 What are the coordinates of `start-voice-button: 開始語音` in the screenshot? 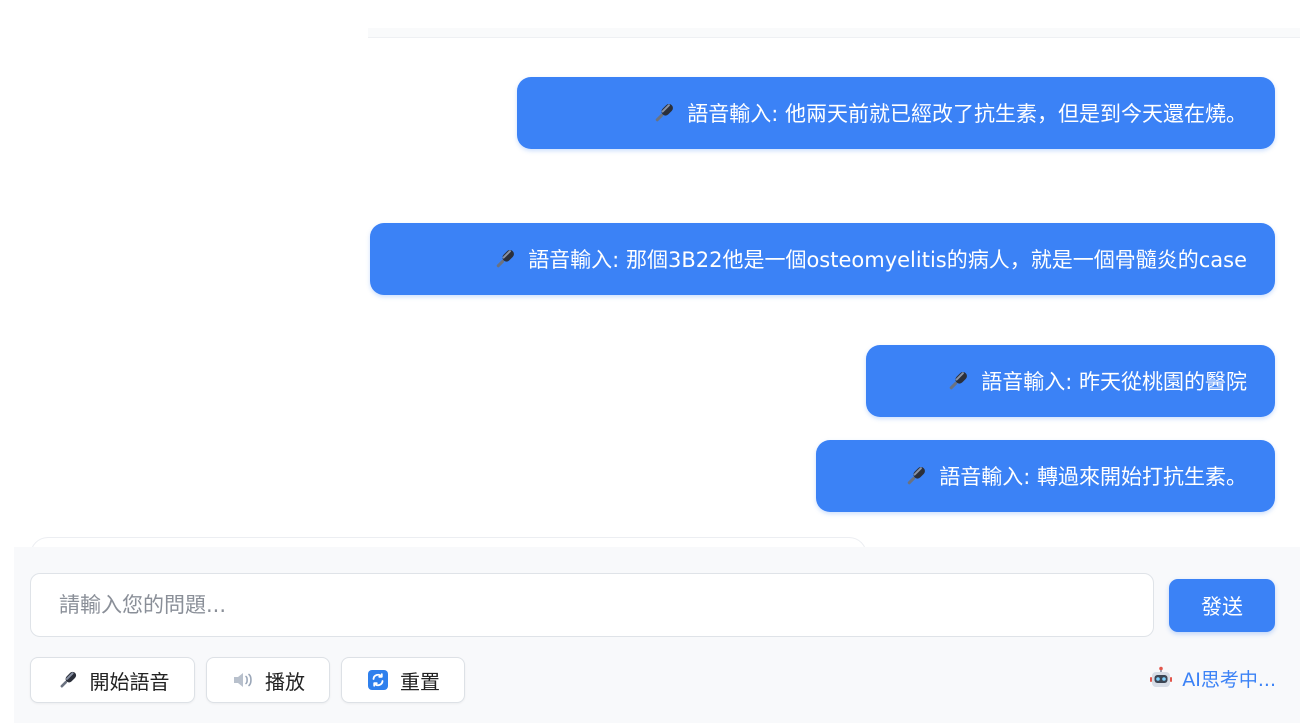 It's located at (112, 680).